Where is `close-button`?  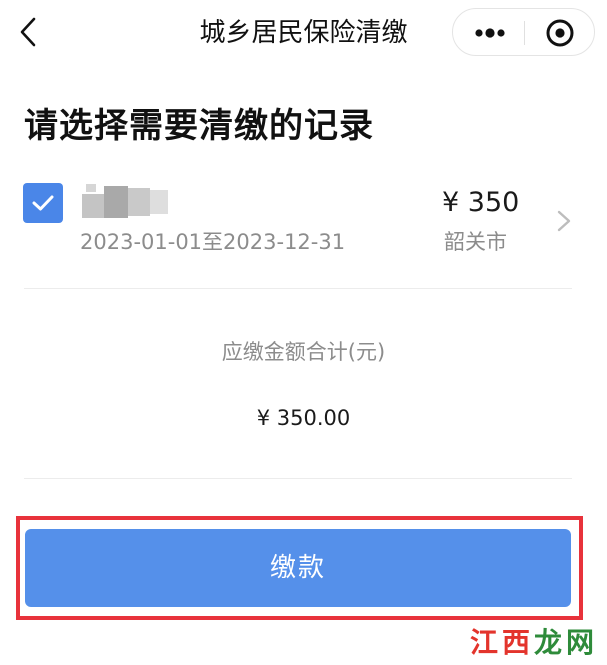 close-button is located at coordinates (560, 33).